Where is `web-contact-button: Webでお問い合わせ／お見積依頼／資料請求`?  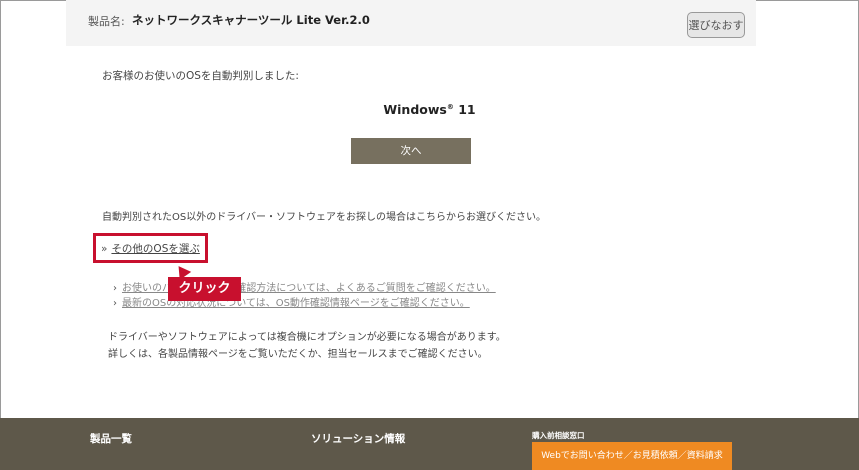
web-contact-button: Webでお問い合わせ／お見積依頼／資料請求 is located at coordinates (632, 456).